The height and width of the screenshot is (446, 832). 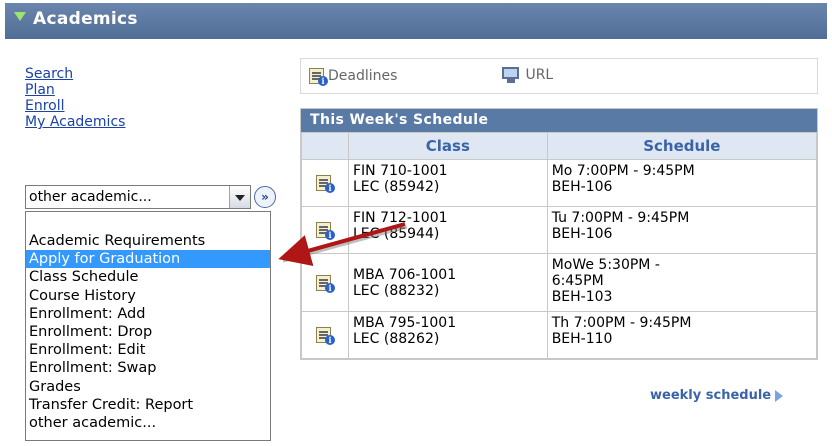 I want to click on nav-link-search: Search, so click(x=75, y=74).